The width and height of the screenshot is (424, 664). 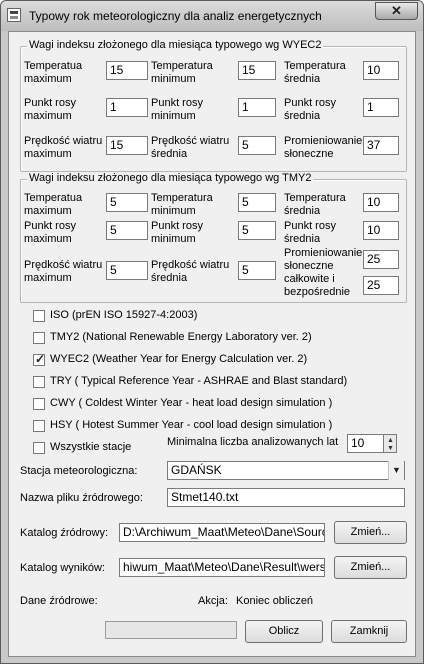 What do you see at coordinates (182, 204) in the screenshot?
I see `tmy2-temp-min-label: Temperatura minimum` at bounding box center [182, 204].